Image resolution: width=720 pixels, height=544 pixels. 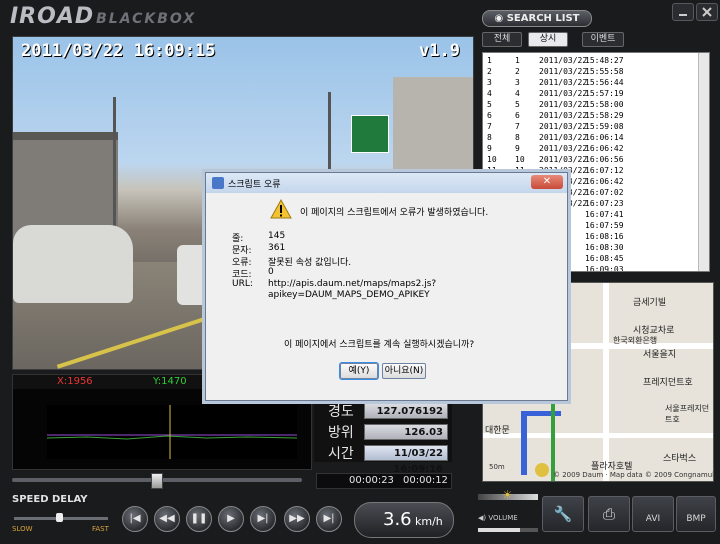 What do you see at coordinates (502, 39) in the screenshot?
I see `tab-all: 전체` at bounding box center [502, 39].